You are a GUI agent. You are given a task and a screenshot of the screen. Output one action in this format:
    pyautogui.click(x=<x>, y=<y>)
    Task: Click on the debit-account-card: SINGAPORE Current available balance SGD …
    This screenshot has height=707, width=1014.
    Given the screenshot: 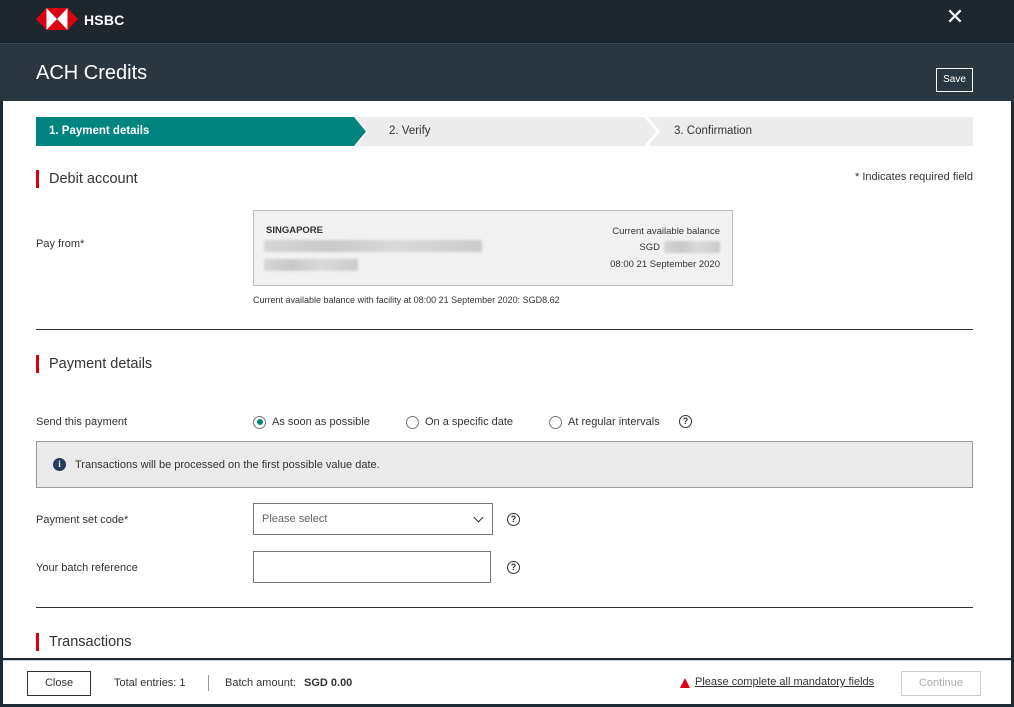 What is the action you would take?
    pyautogui.click(x=493, y=248)
    